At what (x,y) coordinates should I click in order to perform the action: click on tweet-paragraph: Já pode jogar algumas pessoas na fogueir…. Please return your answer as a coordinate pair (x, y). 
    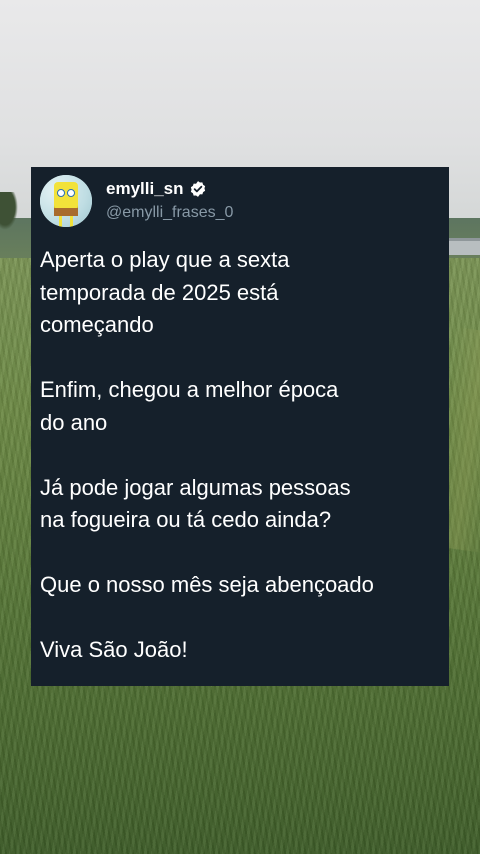
    Looking at the image, I should click on (195, 503).